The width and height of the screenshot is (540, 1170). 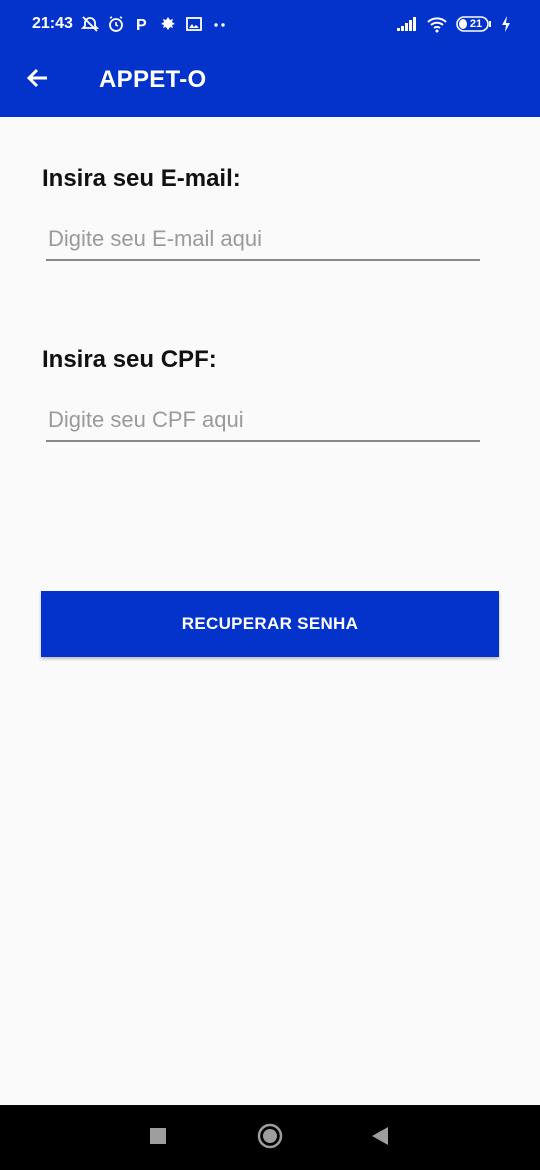 I want to click on recents-button, so click(x=158, y=1138).